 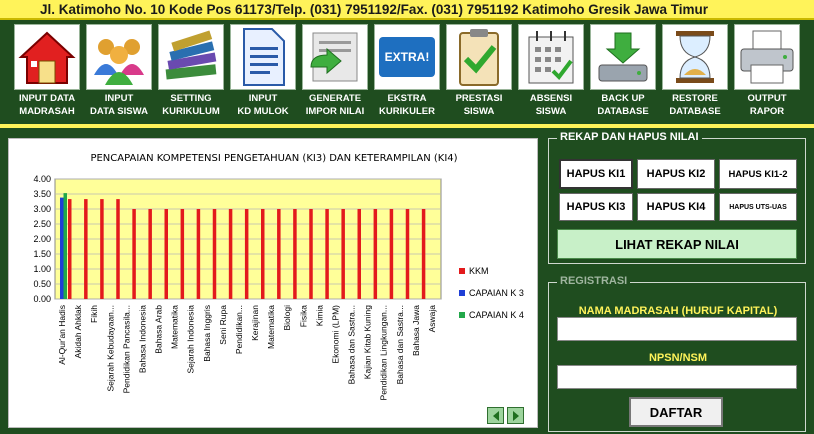 What do you see at coordinates (432, 319) in the screenshot?
I see `x-tick-label: Aswaja` at bounding box center [432, 319].